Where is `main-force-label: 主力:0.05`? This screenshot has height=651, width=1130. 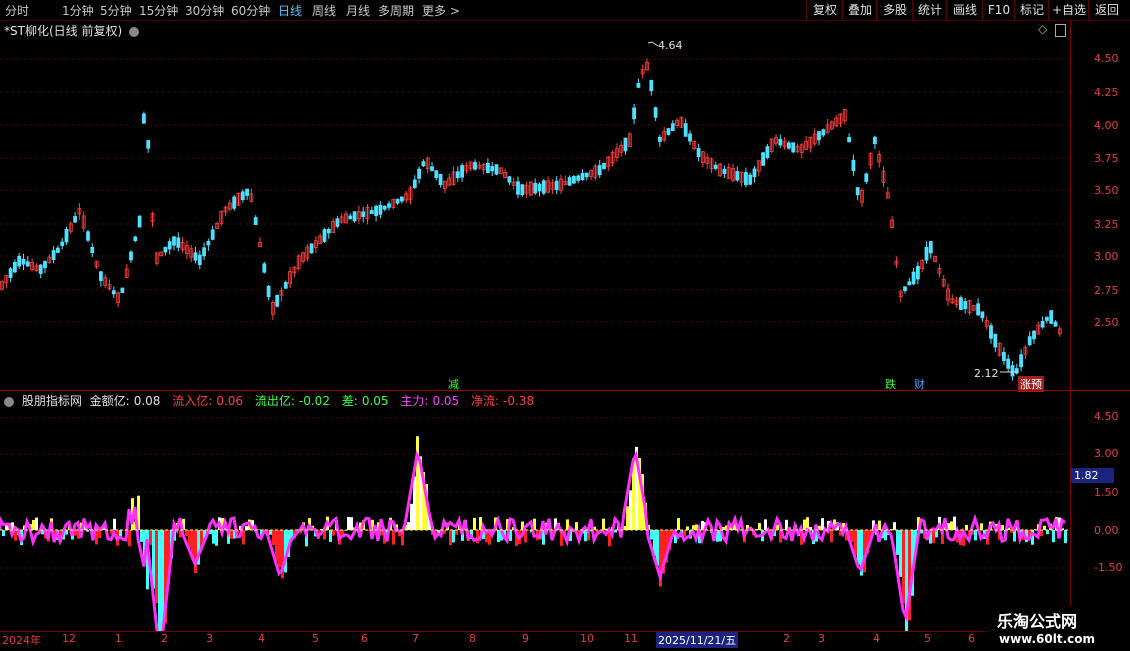
main-force-label: 主力:0.05 is located at coordinates (431, 401).